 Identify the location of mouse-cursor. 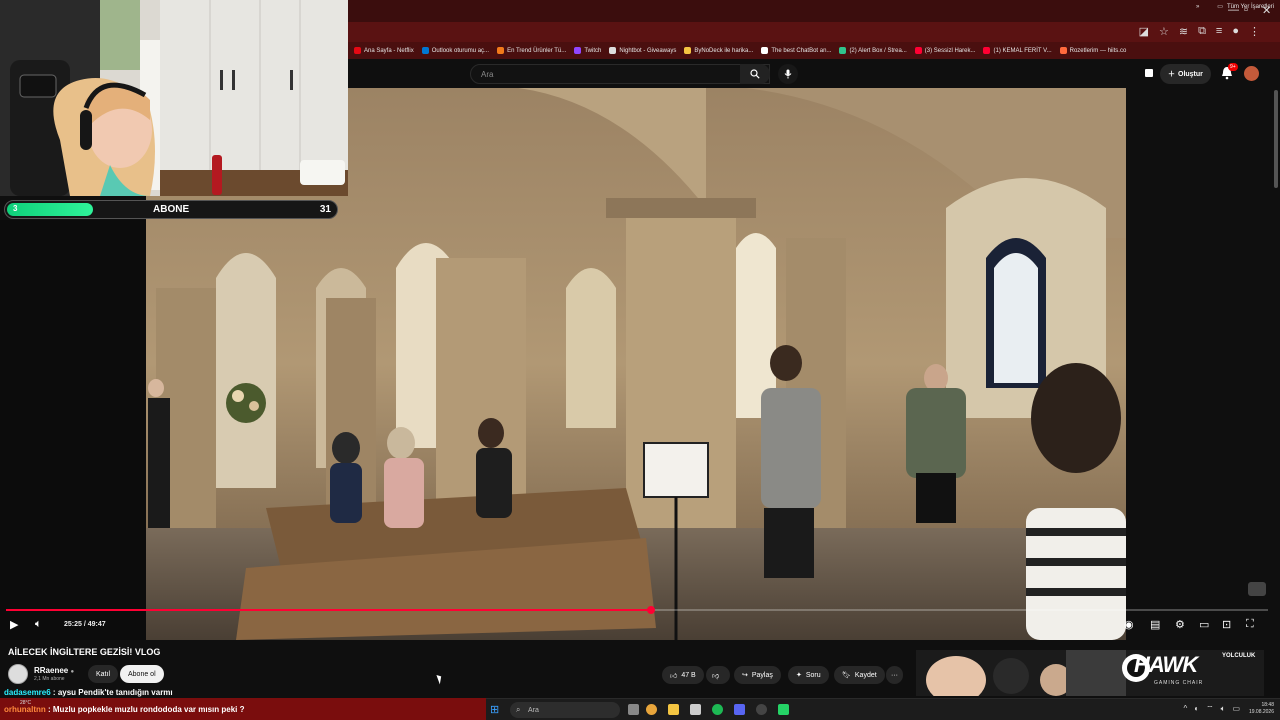
(440, 679).